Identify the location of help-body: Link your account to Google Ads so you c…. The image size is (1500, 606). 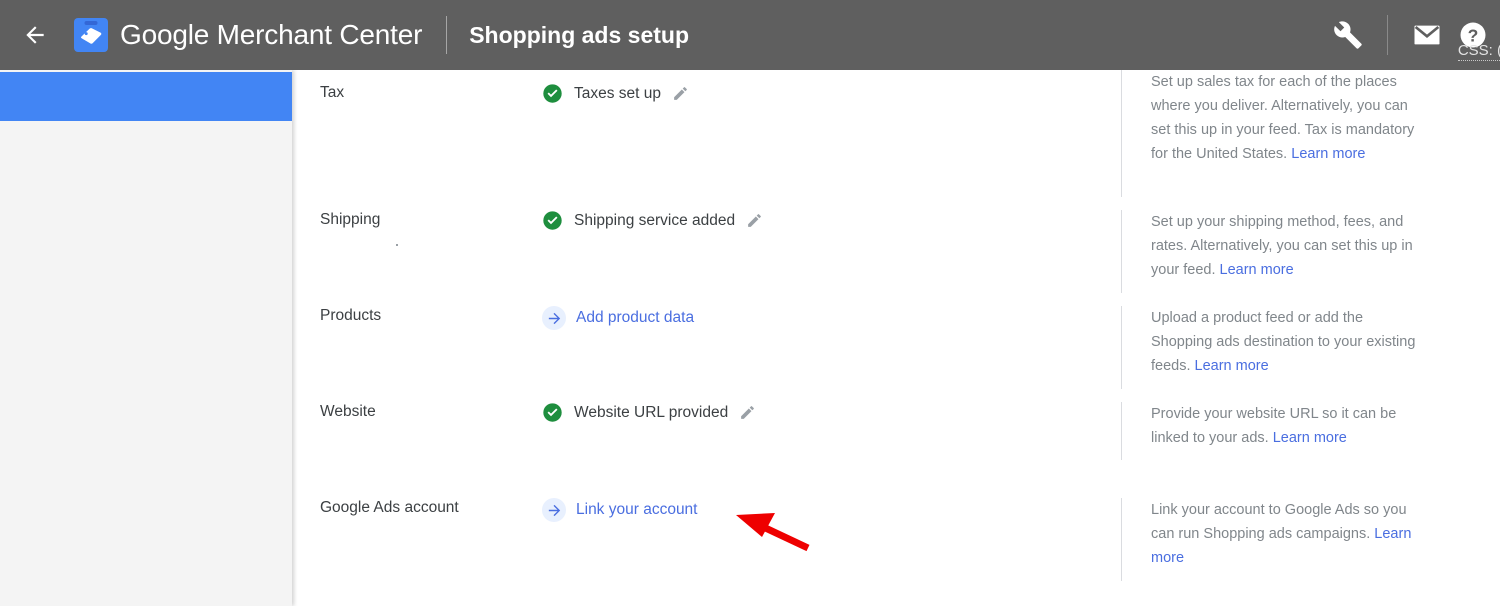
(1279, 522).